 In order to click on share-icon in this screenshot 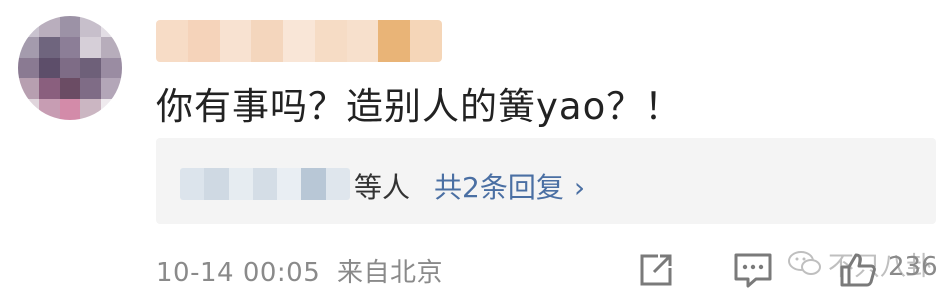, I will do `click(656, 270)`.